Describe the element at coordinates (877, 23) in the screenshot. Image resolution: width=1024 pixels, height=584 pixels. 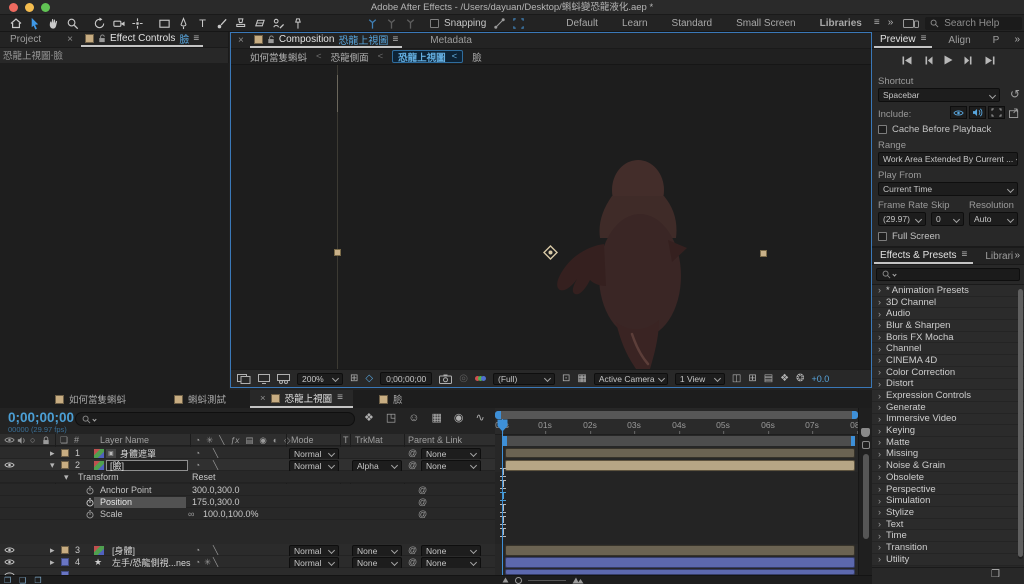
I see `workspace-menu-icon: ≡` at that location.